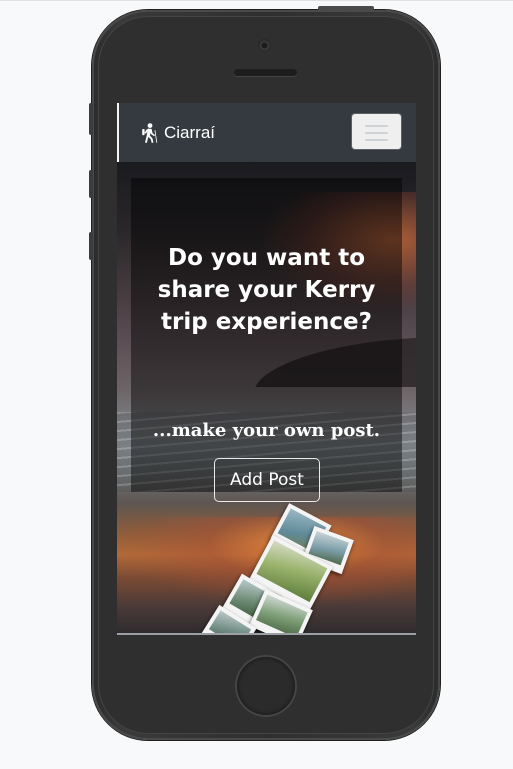 Image resolution: width=513 pixels, height=769 pixels. What do you see at coordinates (91, 184) in the screenshot?
I see `phone-volume-up-button` at bounding box center [91, 184].